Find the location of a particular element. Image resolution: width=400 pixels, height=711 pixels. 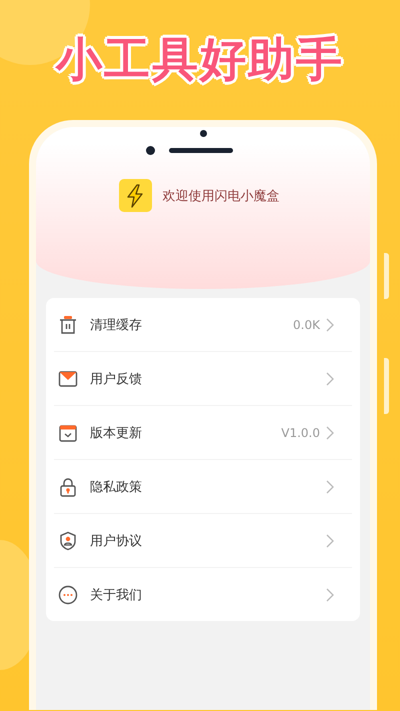

promo-headline: 小工具好助手 is located at coordinates (200, 59).